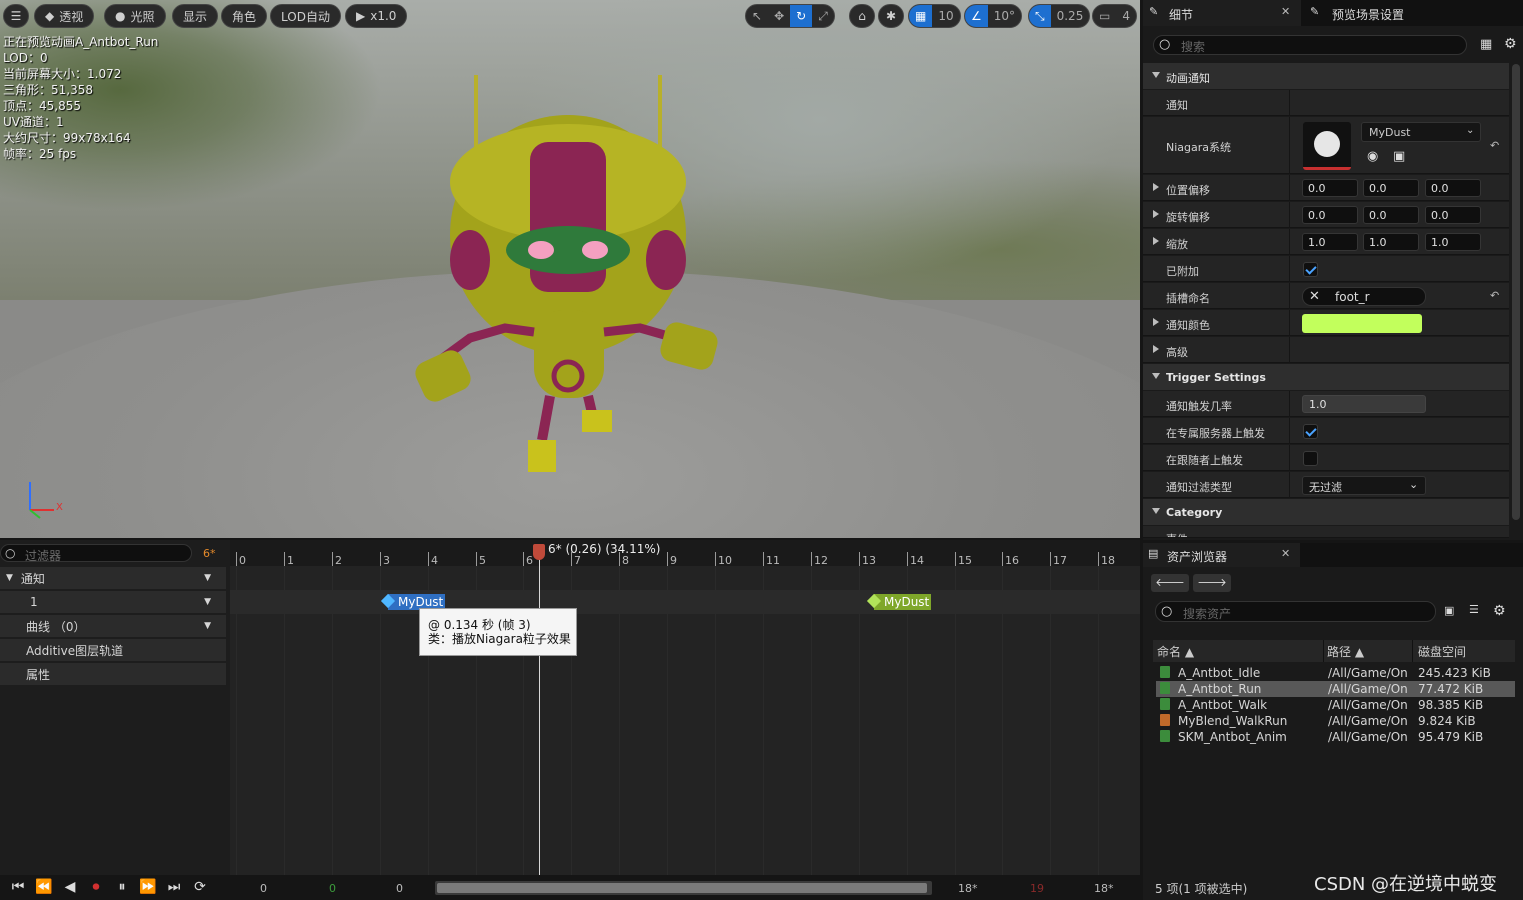  Describe the element at coordinates (113, 650) in the screenshot. I see `track-additive: Additive图层轨道` at that location.